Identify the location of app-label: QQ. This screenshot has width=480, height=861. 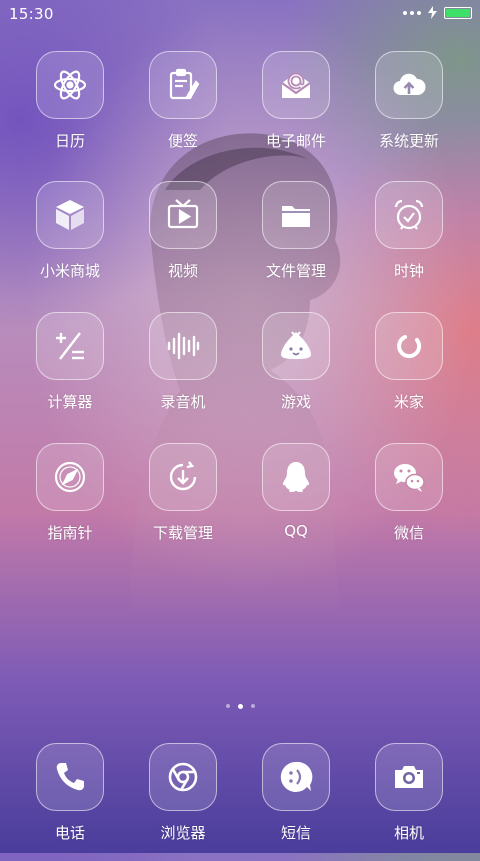
(296, 531).